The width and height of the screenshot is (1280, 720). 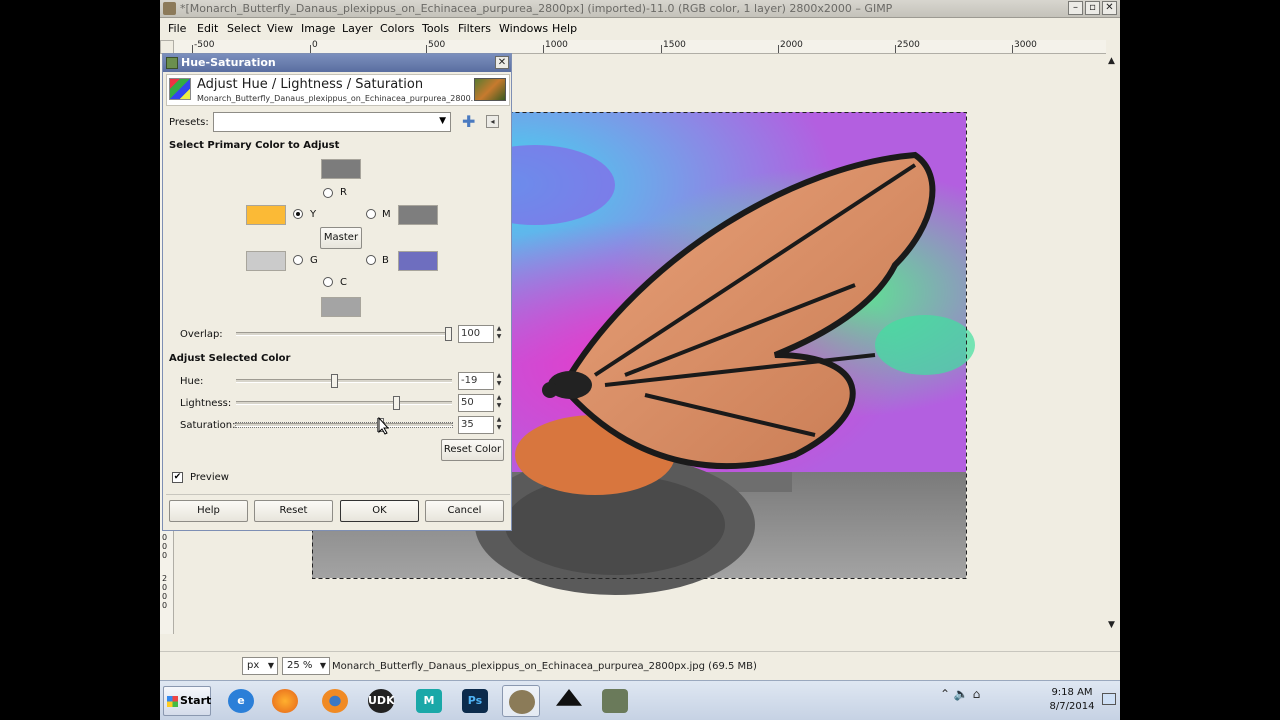 I want to click on overlap-slider-thumb, so click(x=448, y=334).